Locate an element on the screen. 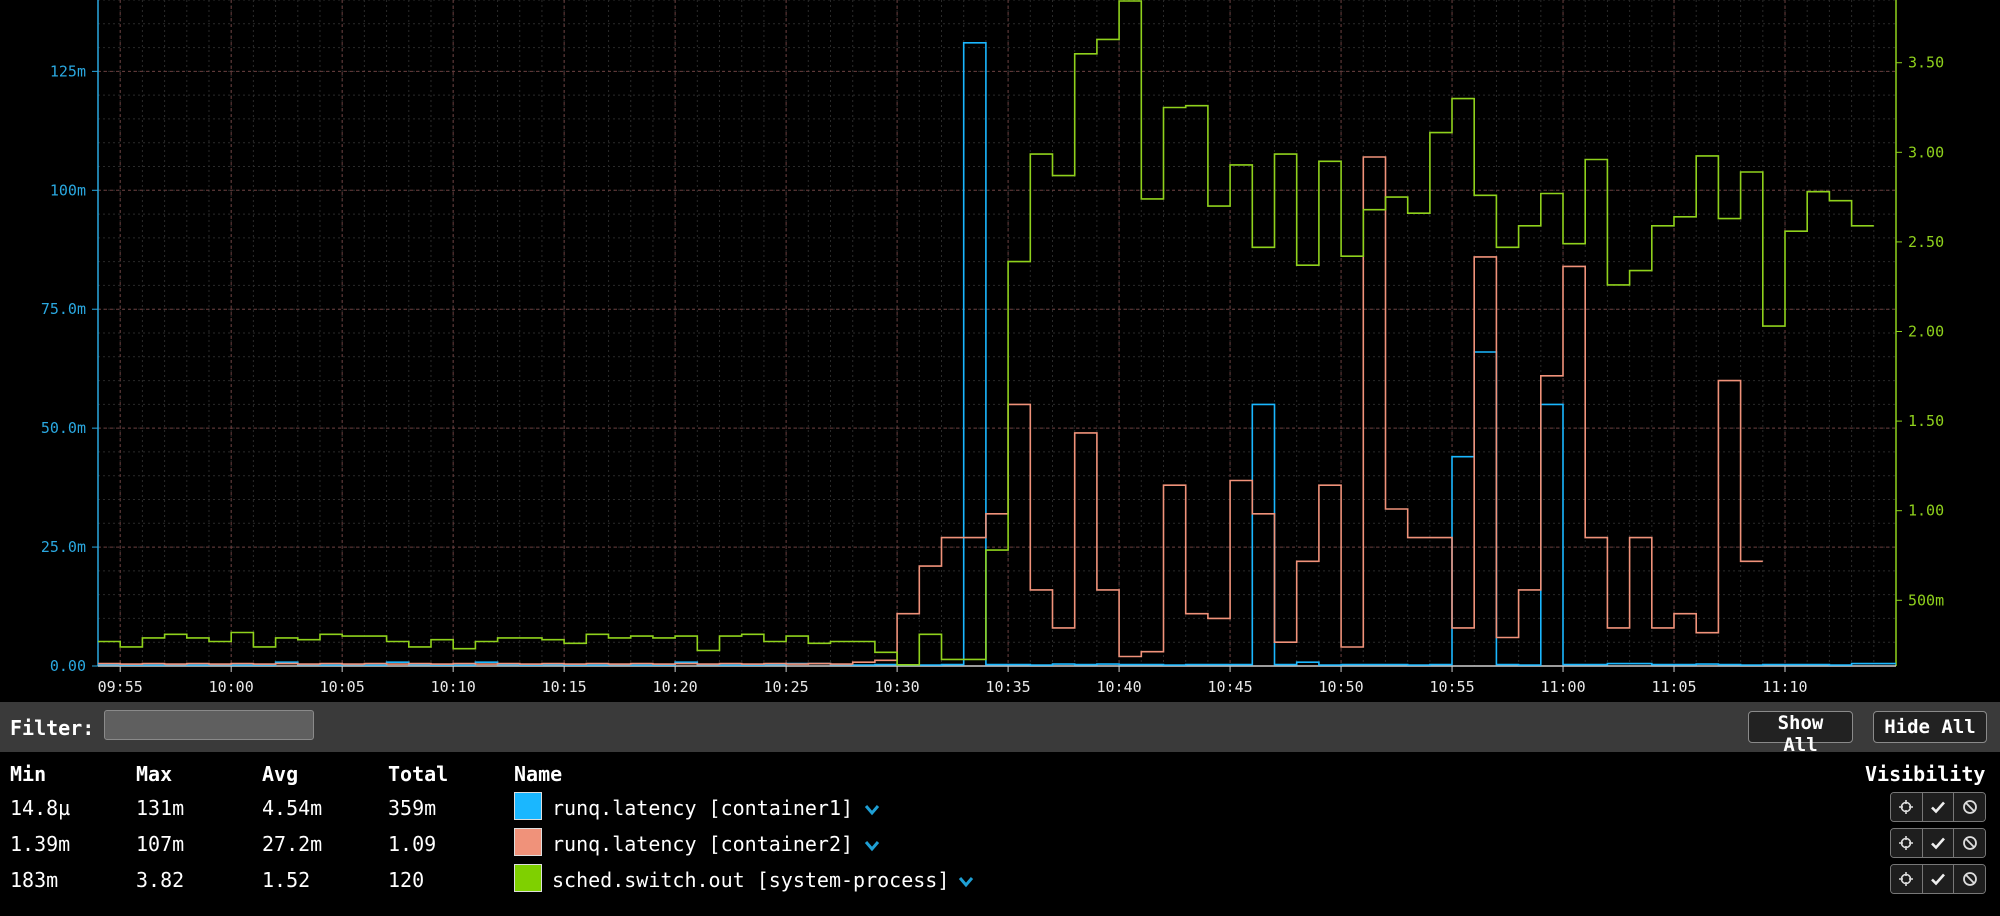 The height and width of the screenshot is (916, 2000). x-tick-label: 10:15 is located at coordinates (564, 687).